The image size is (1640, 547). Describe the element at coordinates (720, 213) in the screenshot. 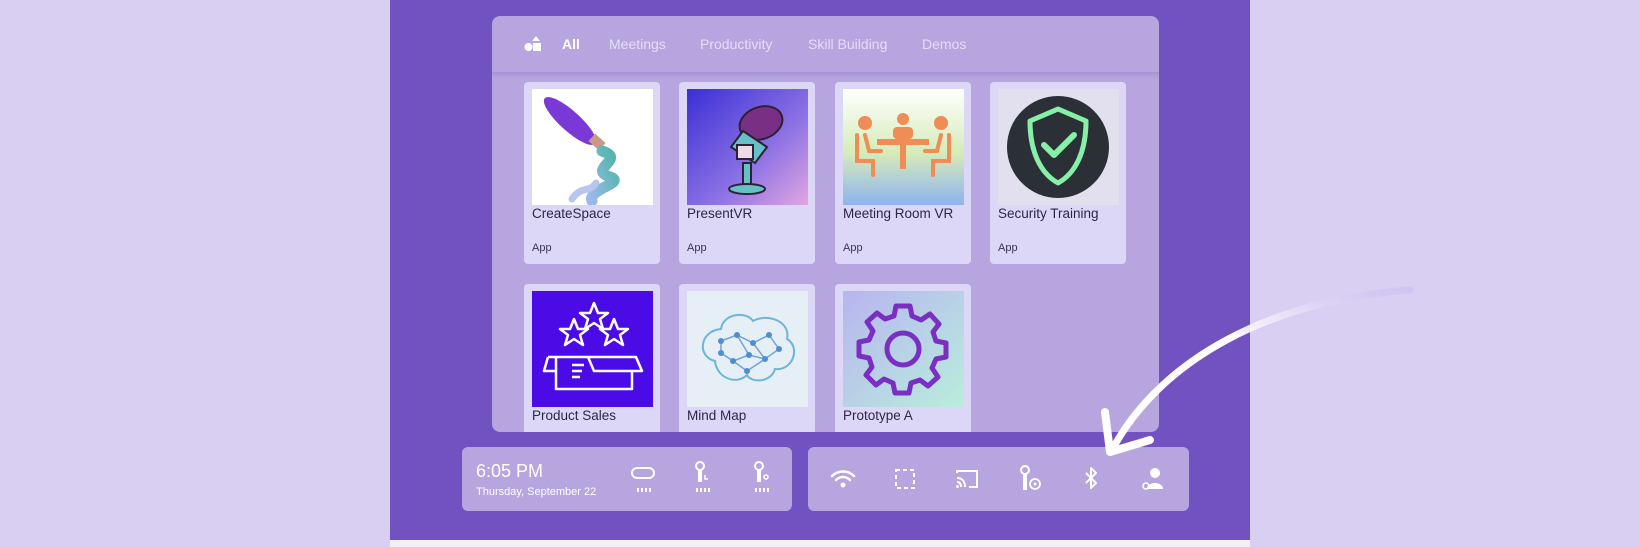

I see `app-card-title: PresentVR` at that location.